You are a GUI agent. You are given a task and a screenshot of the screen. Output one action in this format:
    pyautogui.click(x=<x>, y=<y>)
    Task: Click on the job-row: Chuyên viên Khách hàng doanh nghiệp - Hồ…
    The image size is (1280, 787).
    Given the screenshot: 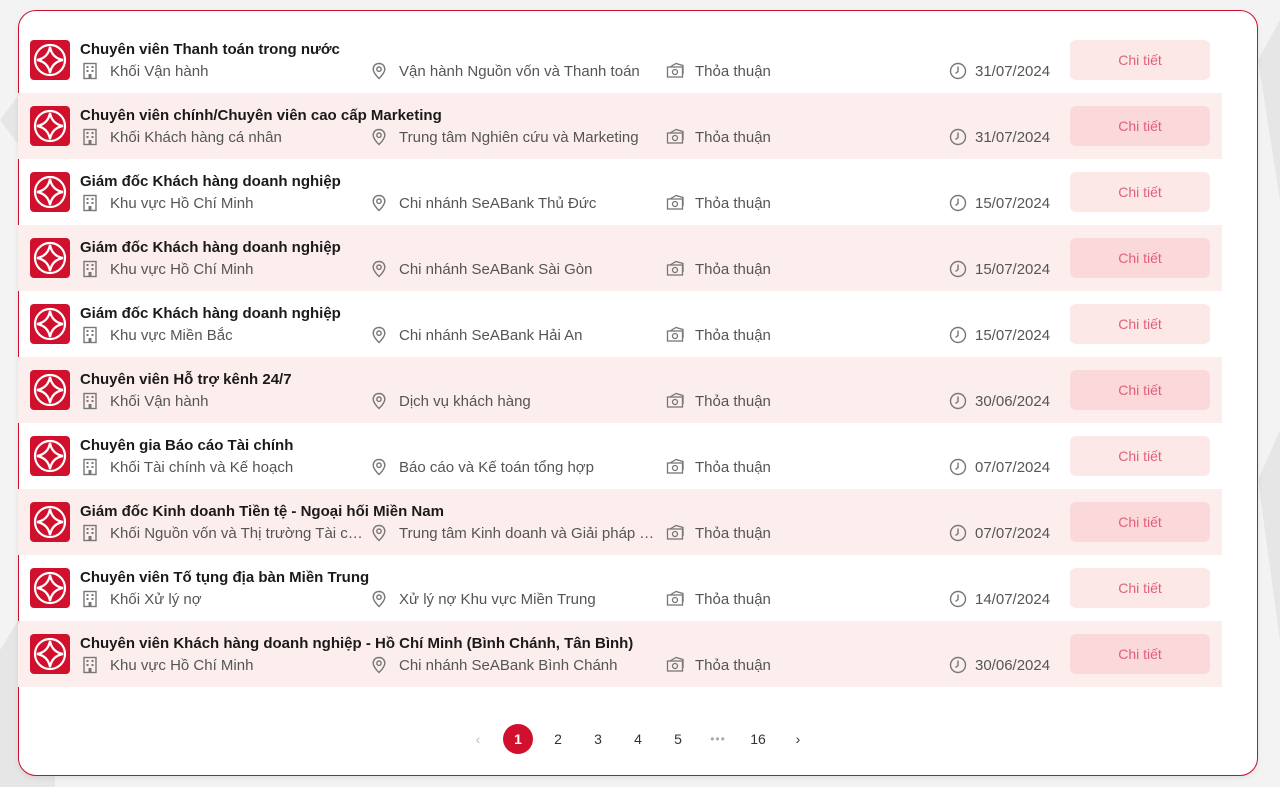 What is the action you would take?
    pyautogui.click(x=620, y=654)
    